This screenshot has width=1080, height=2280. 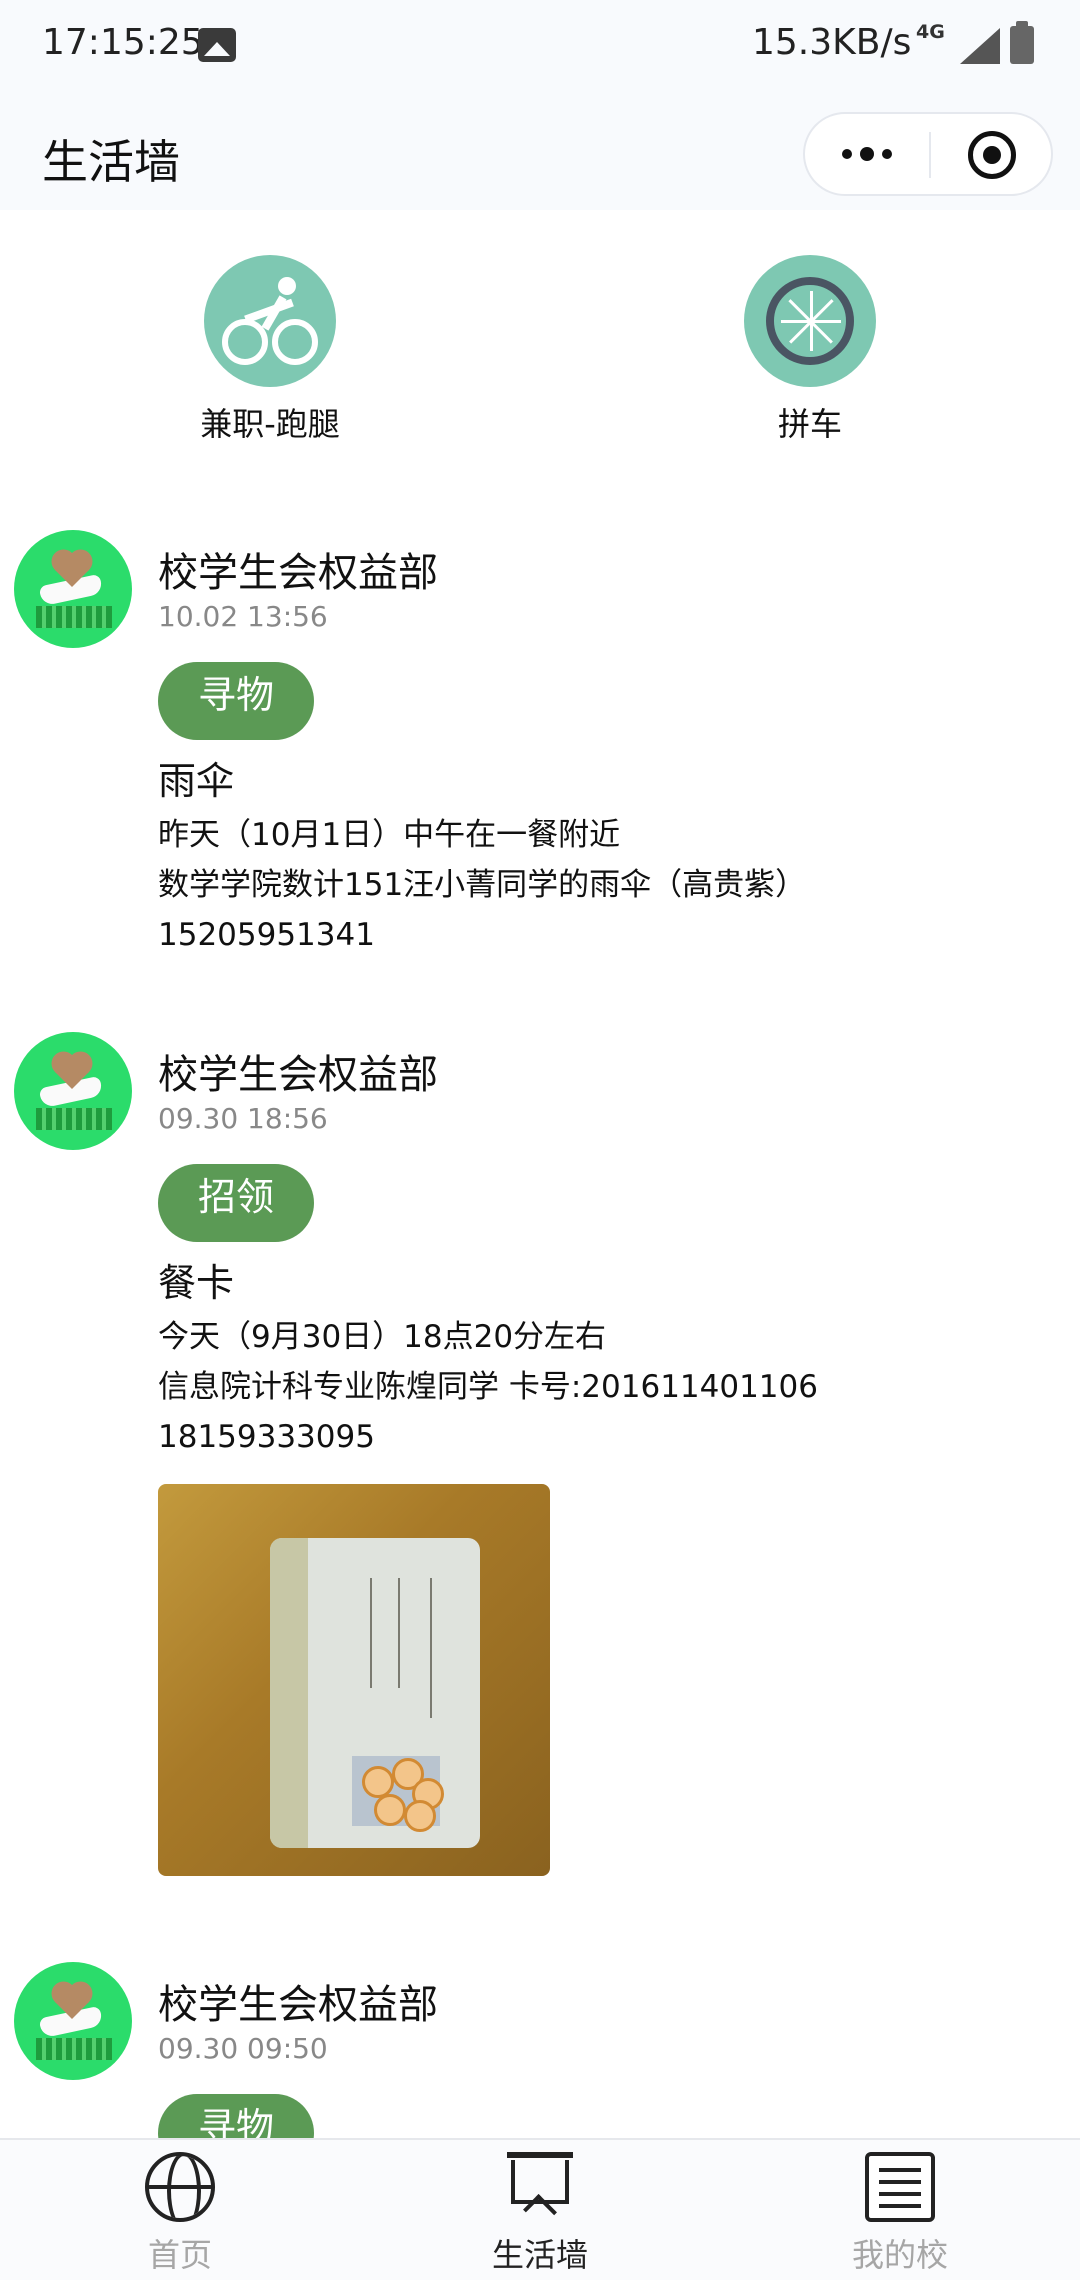 I want to click on quick-entry-label: 兼职-跑腿, so click(x=270, y=424).